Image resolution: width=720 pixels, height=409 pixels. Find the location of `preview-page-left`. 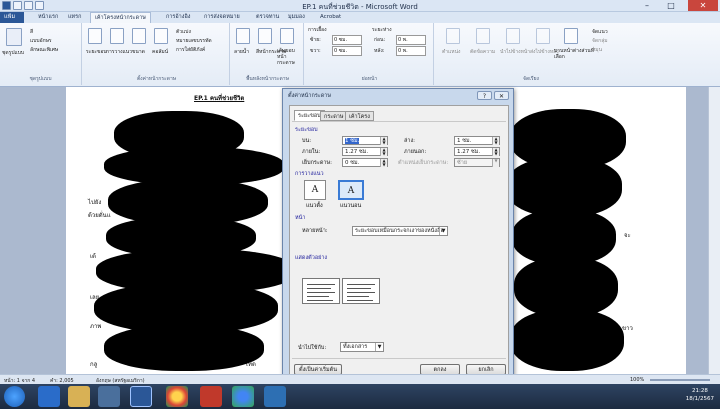

preview-page-left is located at coordinates (321, 291).